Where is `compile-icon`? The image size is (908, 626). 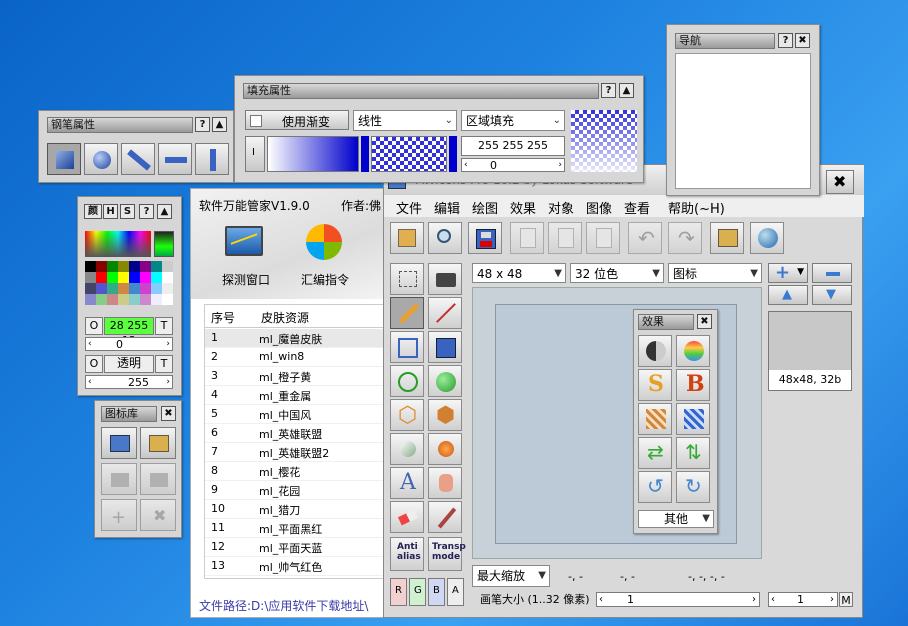
compile-icon is located at coordinates (324, 242).